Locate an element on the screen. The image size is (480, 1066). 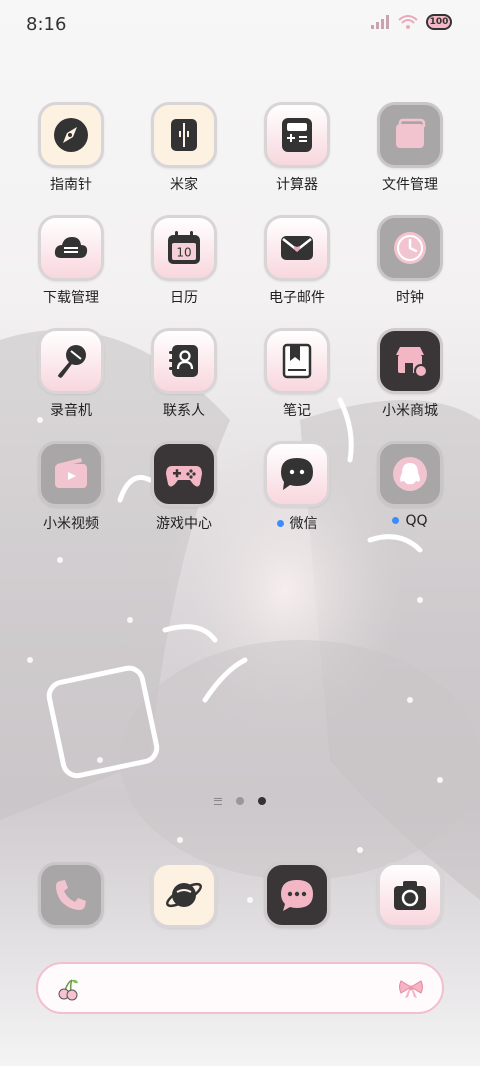
app-calendar: 10 日历 is located at coordinates (184, 270).